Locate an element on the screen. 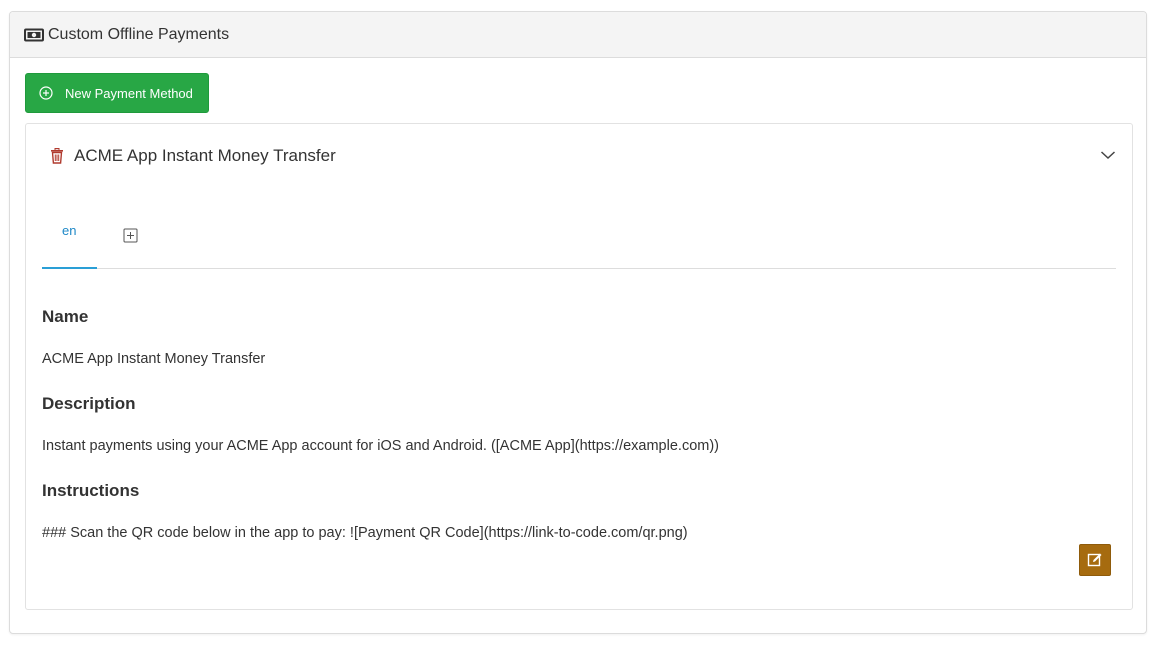 The height and width of the screenshot is (652, 1161). chevron-down-icon is located at coordinates (1108, 155).